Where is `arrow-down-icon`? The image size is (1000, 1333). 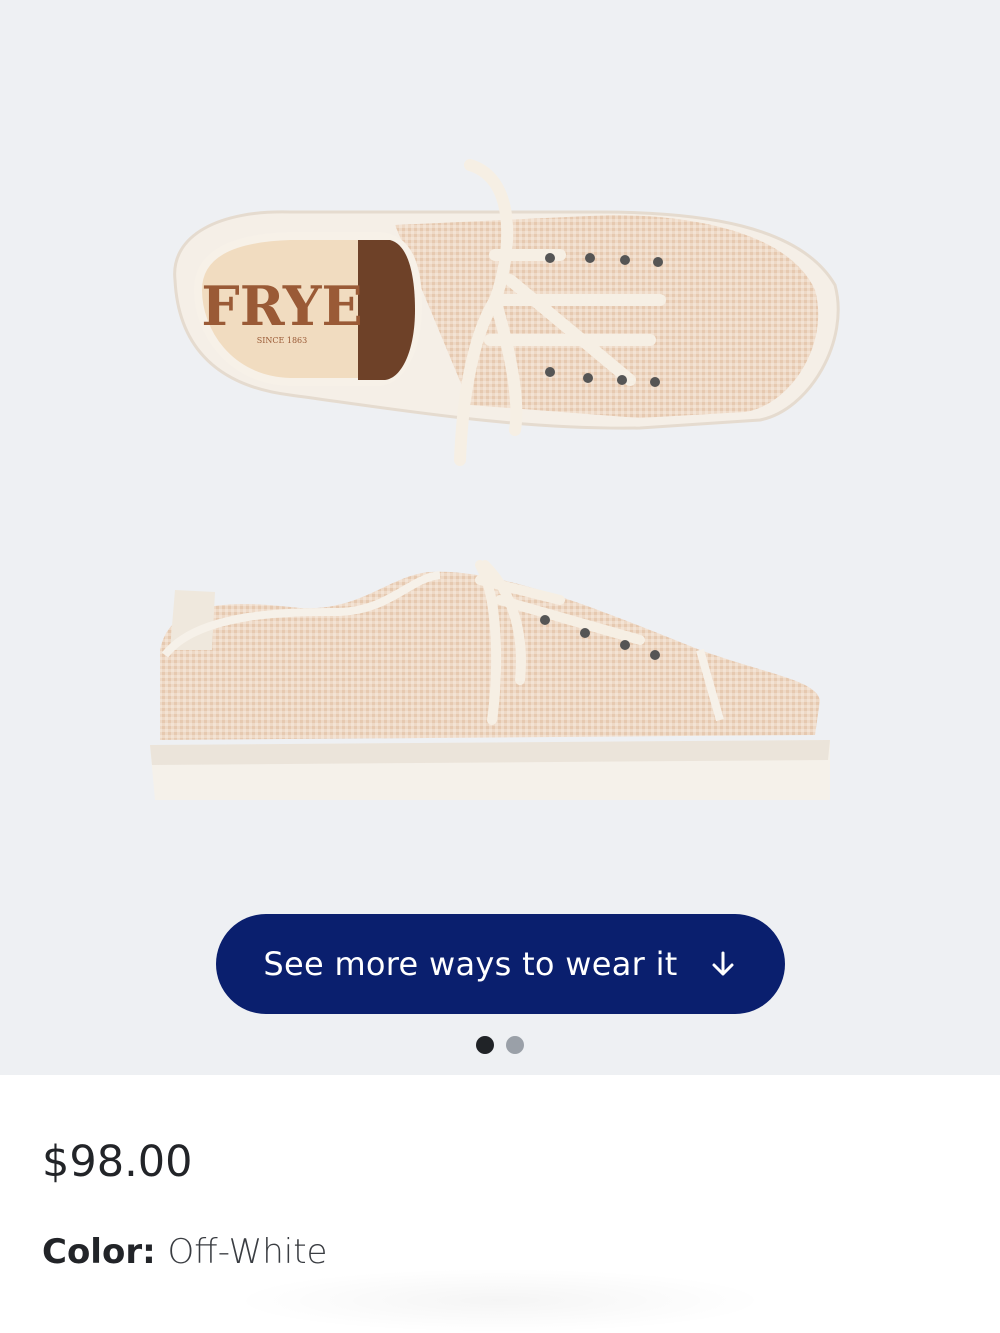
arrow-down-icon is located at coordinates (723, 964).